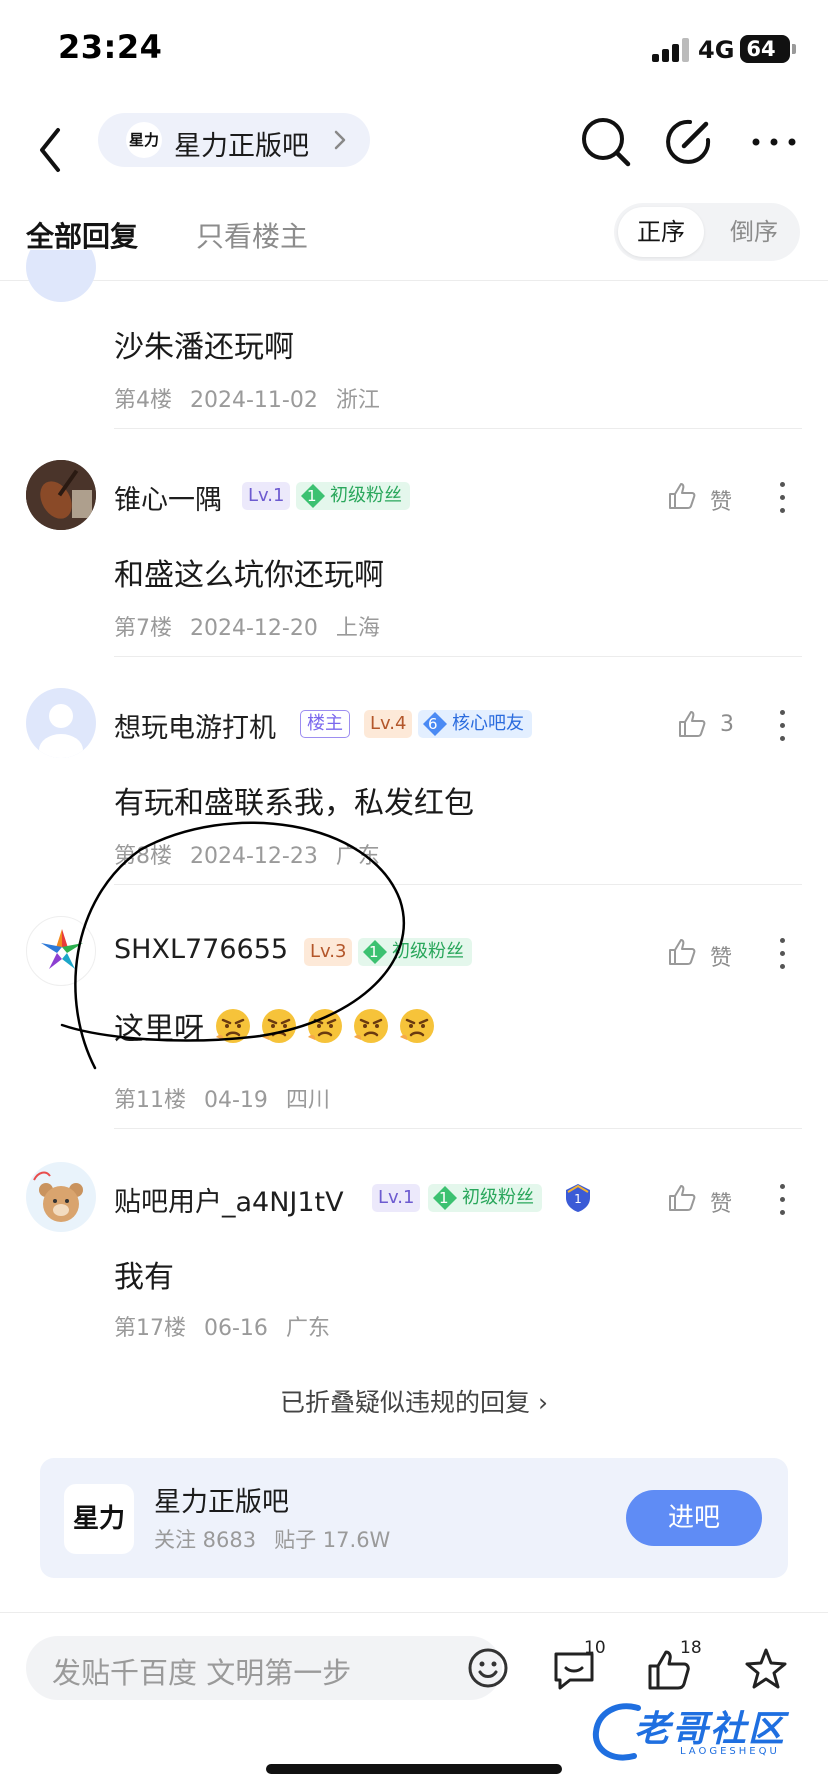 The height and width of the screenshot is (1792, 828). What do you see at coordinates (332, 1540) in the screenshot?
I see `forum-posts: 贴子 17.6W` at bounding box center [332, 1540].